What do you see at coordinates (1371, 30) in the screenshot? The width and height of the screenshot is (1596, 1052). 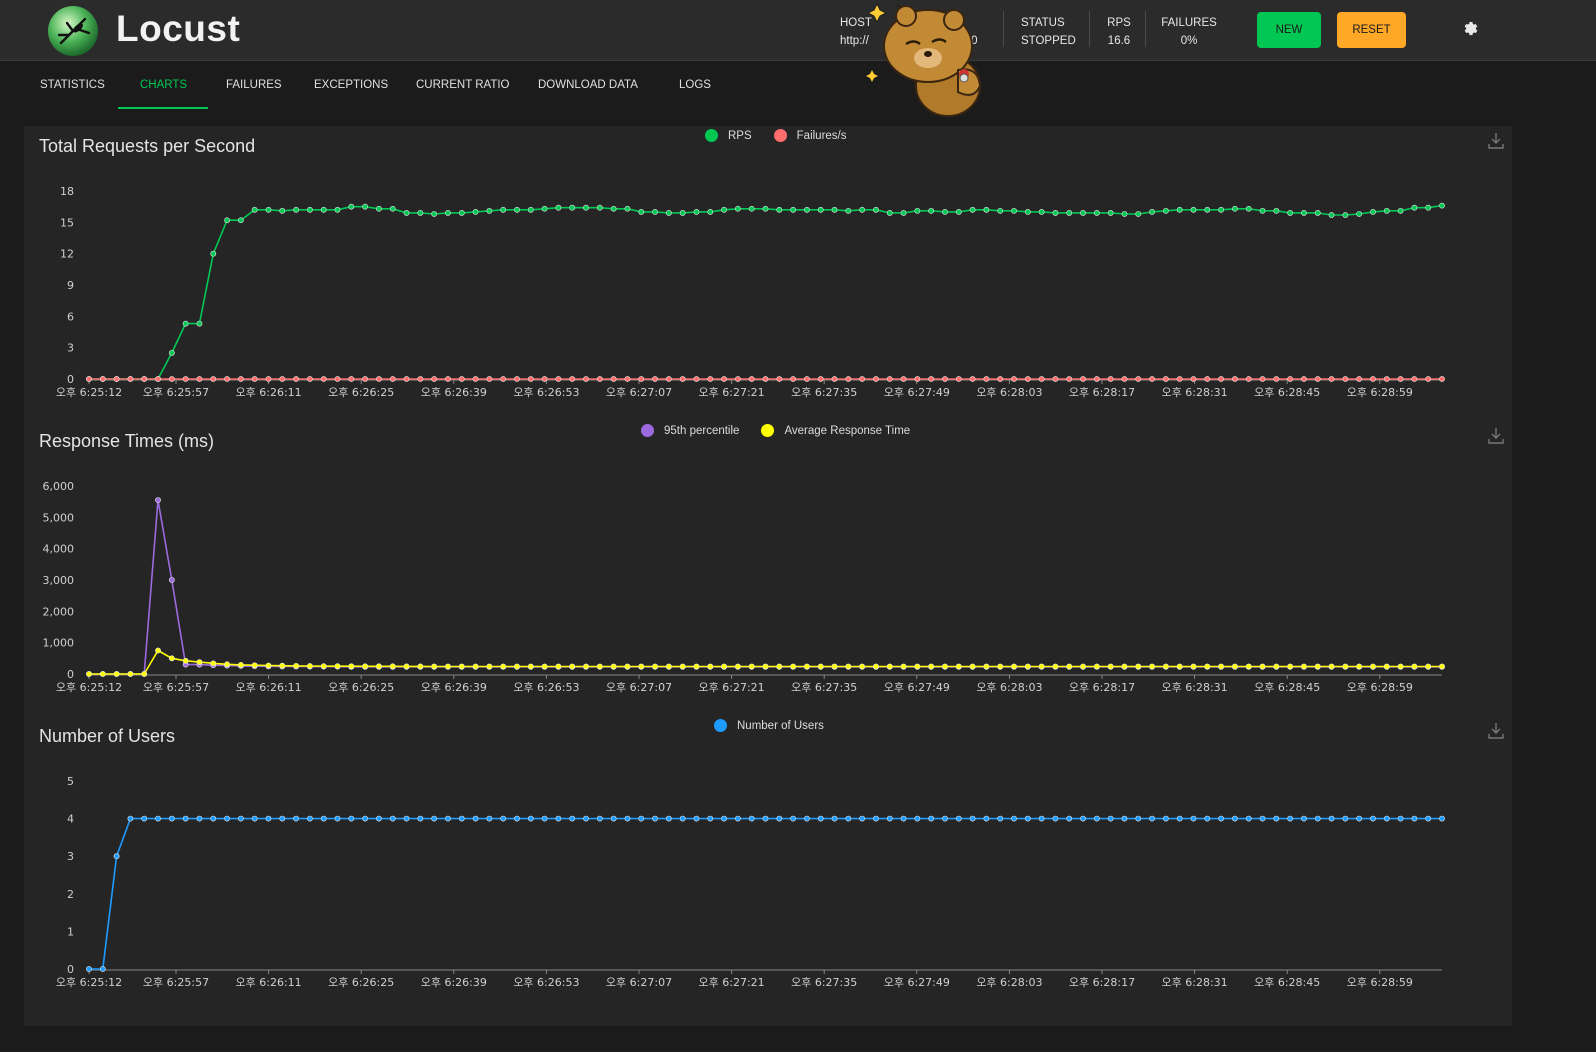 I see `reset-button: RESET` at bounding box center [1371, 30].